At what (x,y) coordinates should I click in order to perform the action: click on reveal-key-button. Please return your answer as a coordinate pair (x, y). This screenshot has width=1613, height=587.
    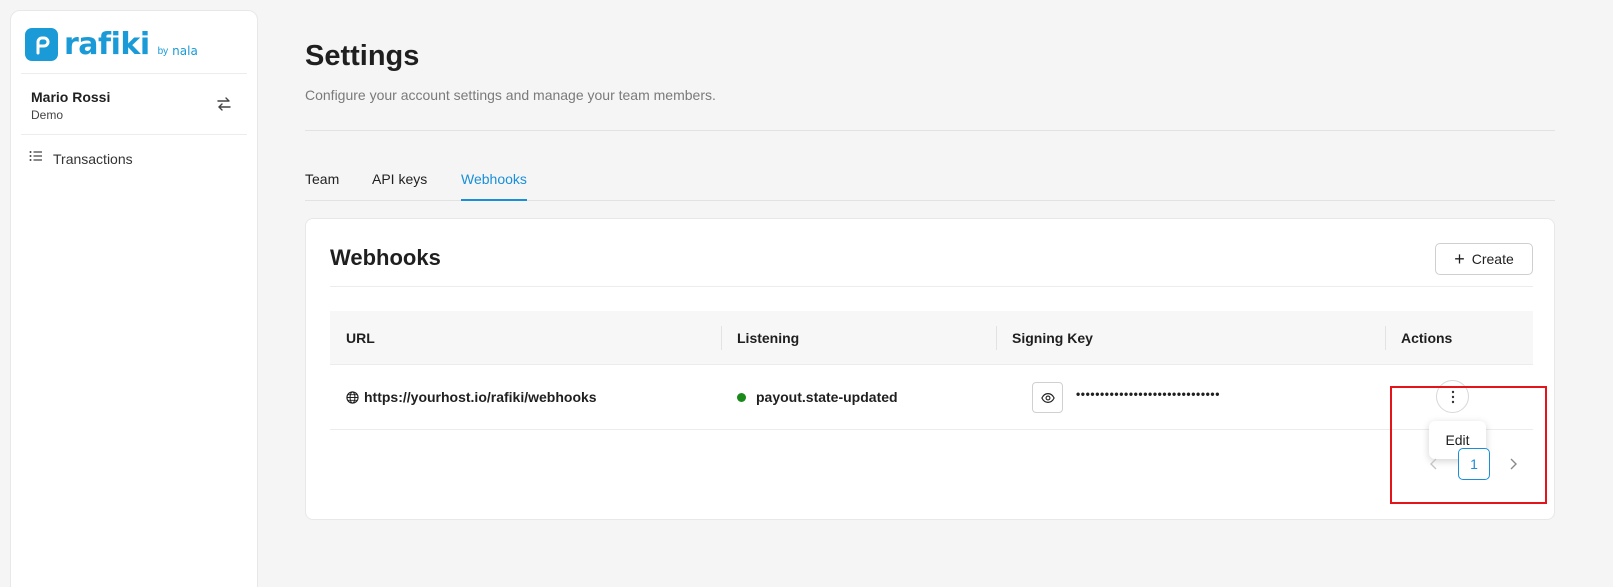
    Looking at the image, I should click on (1047, 397).